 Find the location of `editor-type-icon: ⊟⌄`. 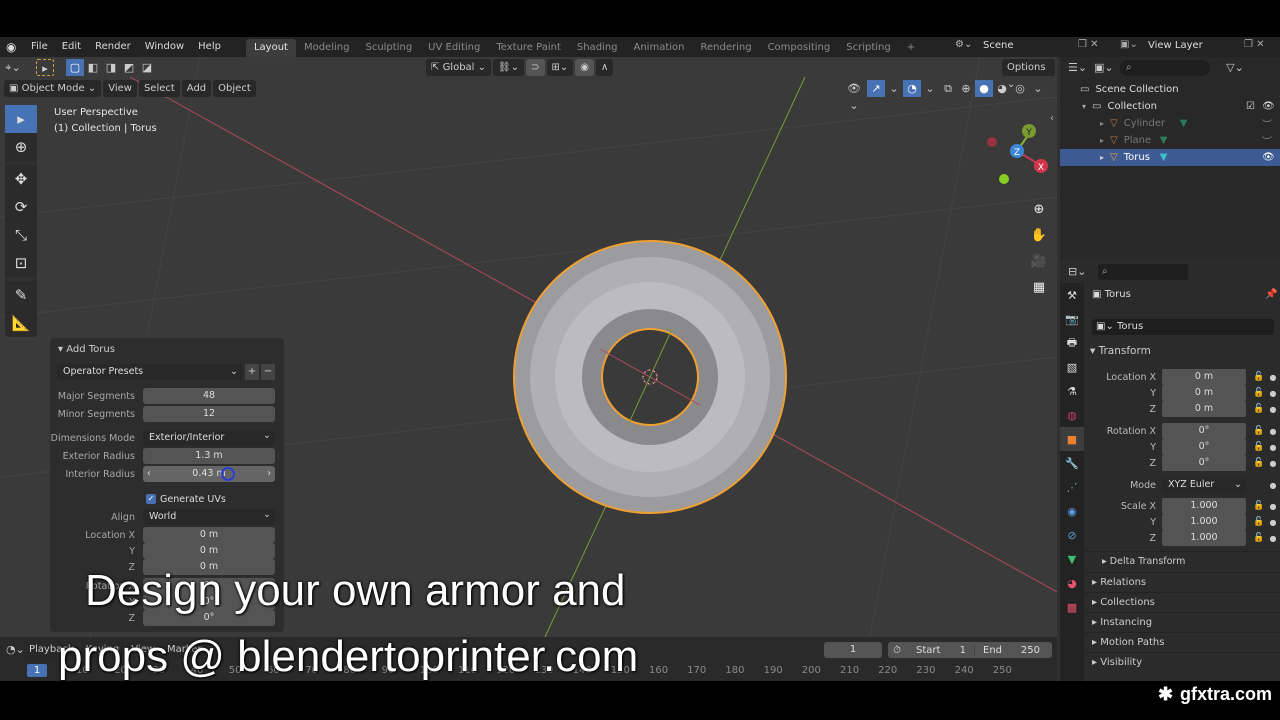

editor-type-icon: ⊟⌄ is located at coordinates (1077, 271).